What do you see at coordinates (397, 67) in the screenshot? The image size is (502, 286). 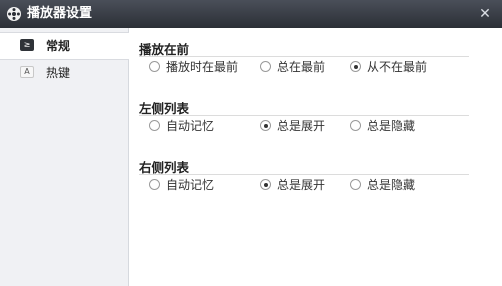 I see `radio-label: 从不在最前` at bounding box center [397, 67].